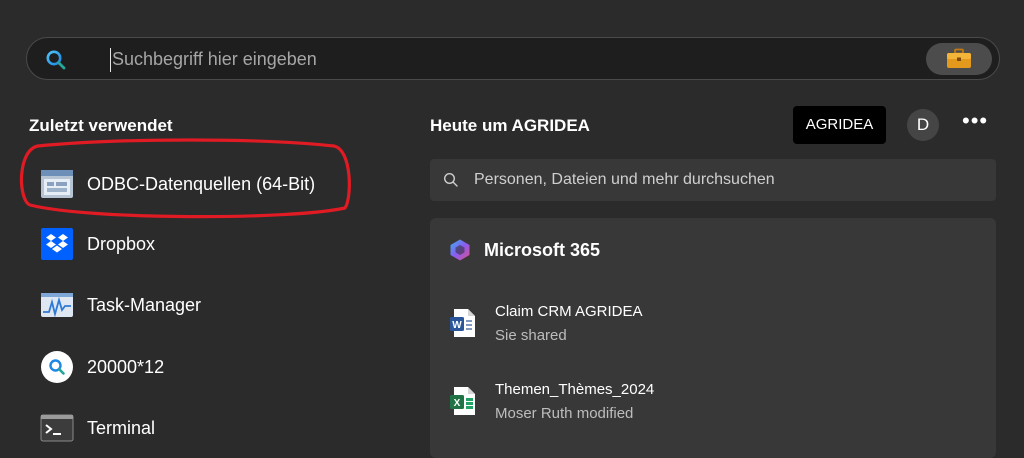 The image size is (1024, 458). I want to click on svg-text: W, so click(457, 325).